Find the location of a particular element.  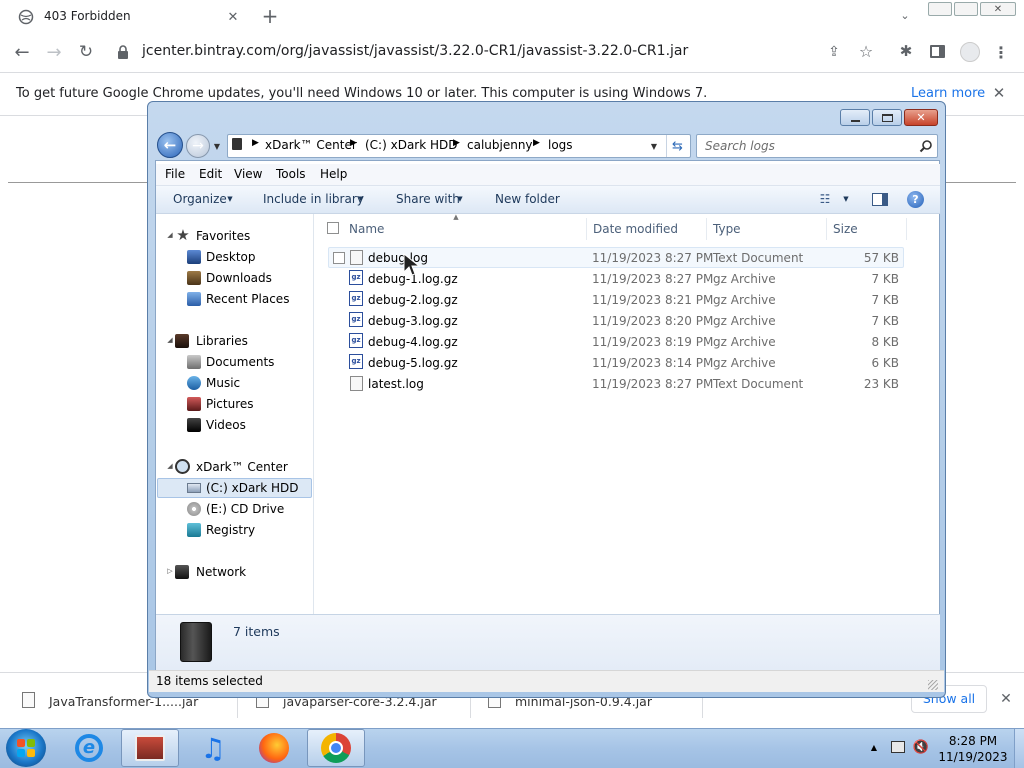

view-dropdown-icon: ▼ is located at coordinates (846, 199).